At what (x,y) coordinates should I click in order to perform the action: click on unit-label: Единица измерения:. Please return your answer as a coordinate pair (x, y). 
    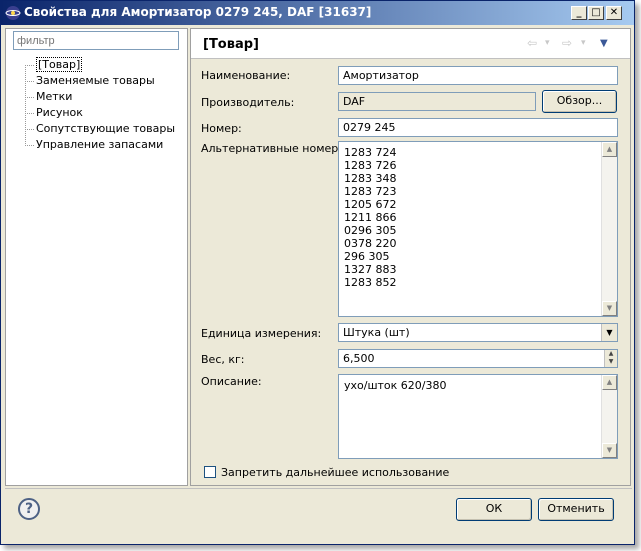
    Looking at the image, I should click on (261, 333).